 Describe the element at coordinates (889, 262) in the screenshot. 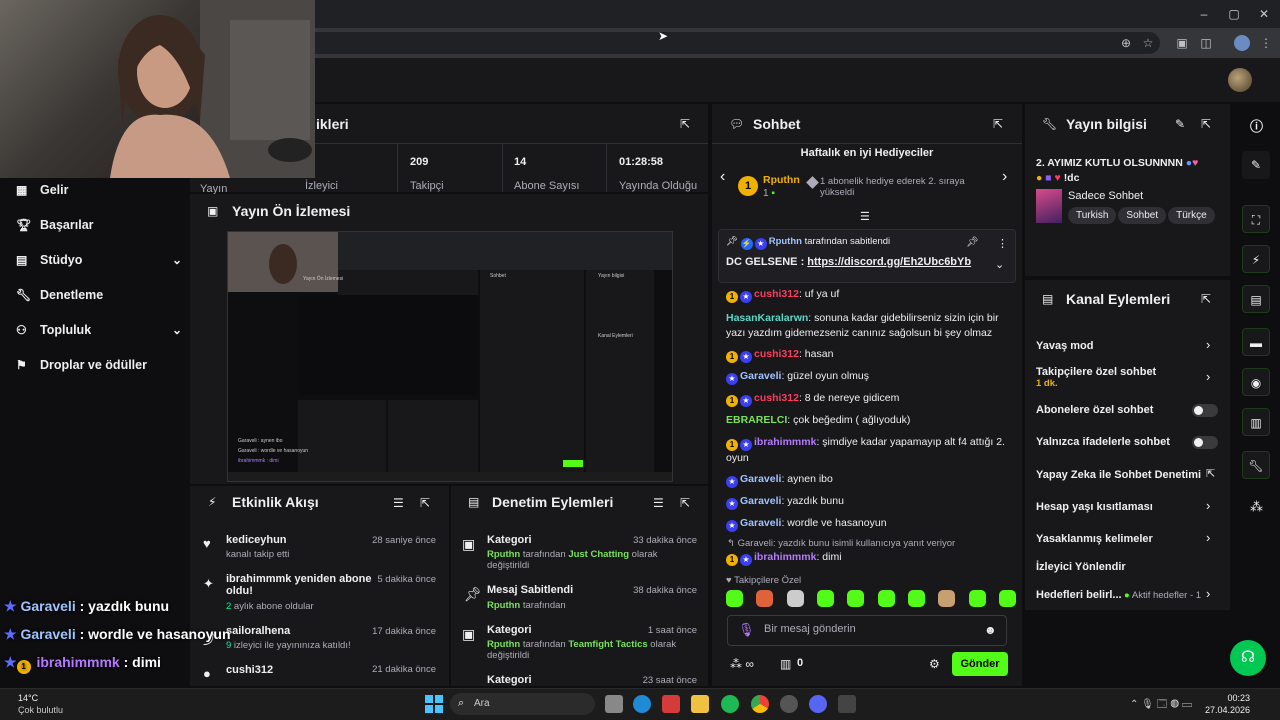

I see `discord-link: https://discord.gg/Eh2Ubc6bYb` at that location.